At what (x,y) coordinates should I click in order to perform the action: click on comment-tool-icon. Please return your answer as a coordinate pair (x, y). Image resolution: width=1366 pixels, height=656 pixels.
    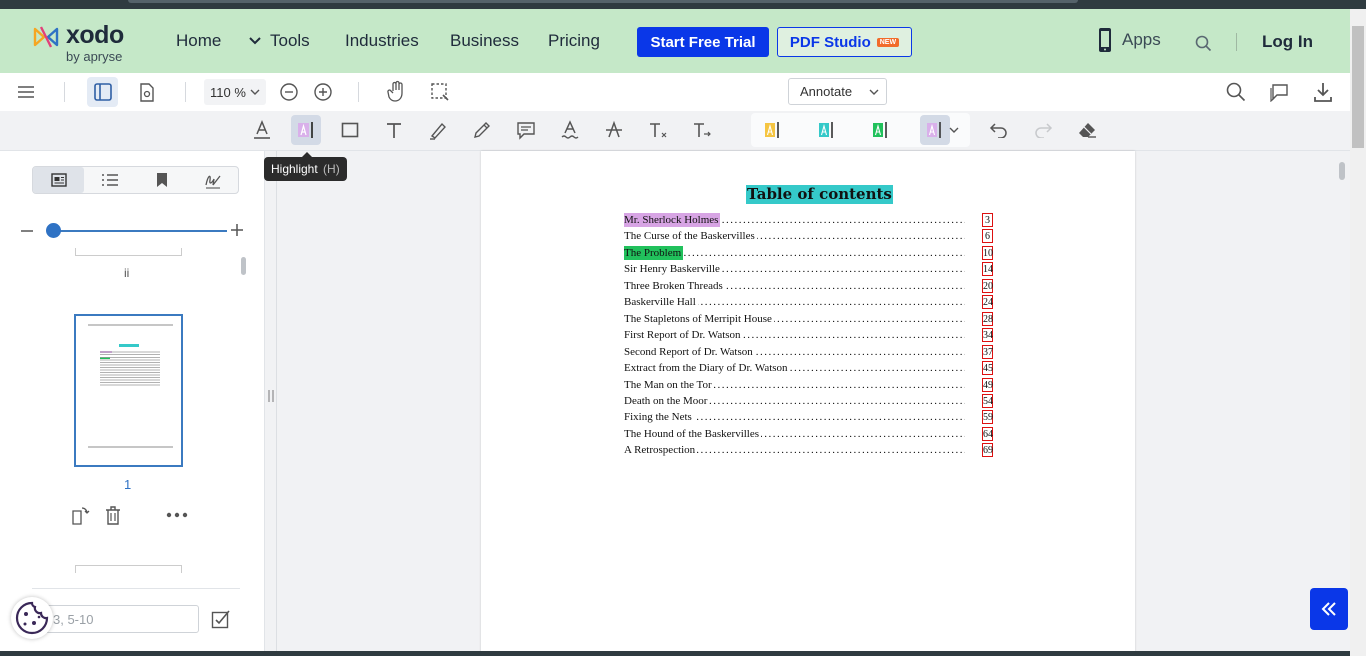
    Looking at the image, I should click on (526, 130).